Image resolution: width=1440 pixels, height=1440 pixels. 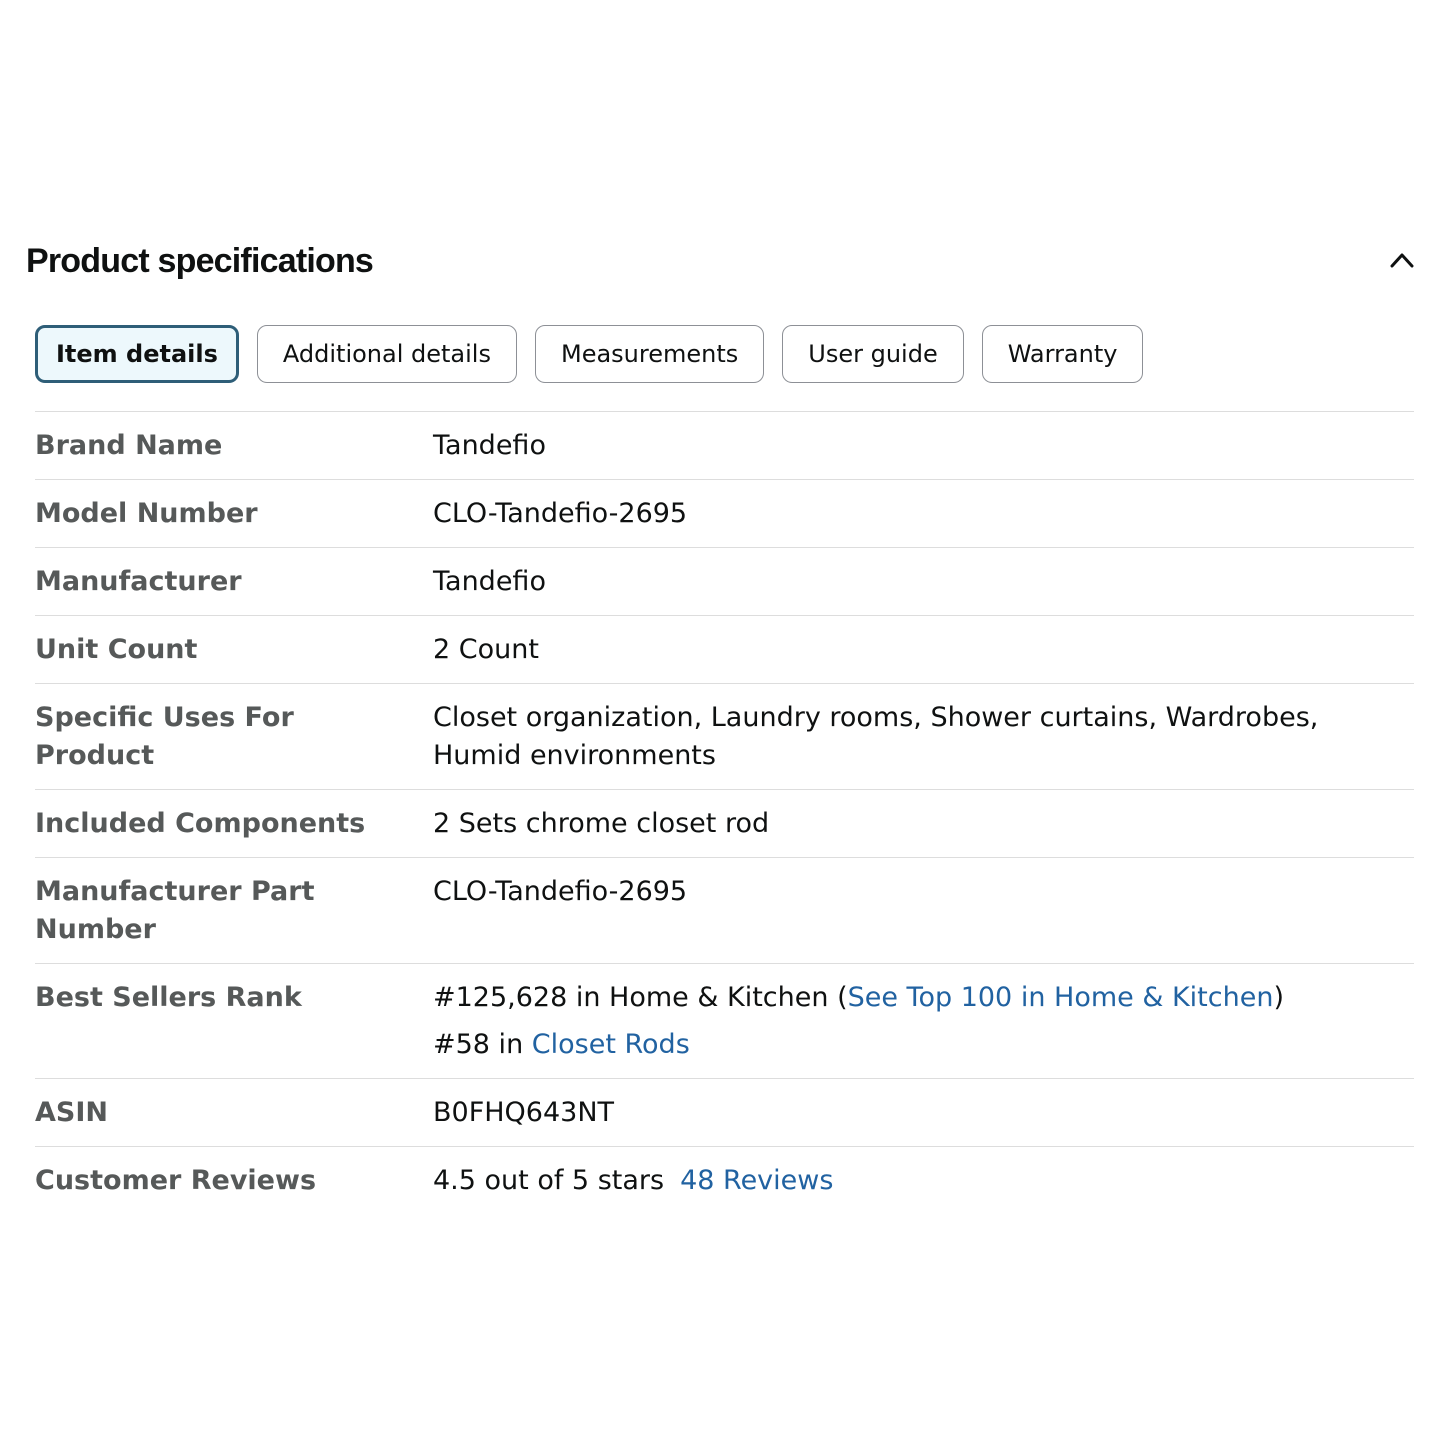 I want to click on spec-label: Best Sellers Rank, so click(x=168, y=997).